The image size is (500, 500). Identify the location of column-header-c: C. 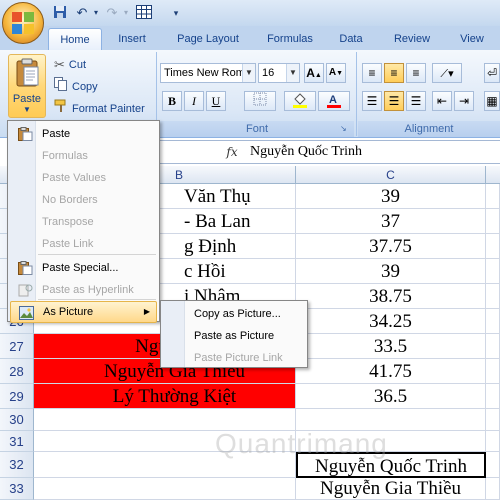
(390, 175).